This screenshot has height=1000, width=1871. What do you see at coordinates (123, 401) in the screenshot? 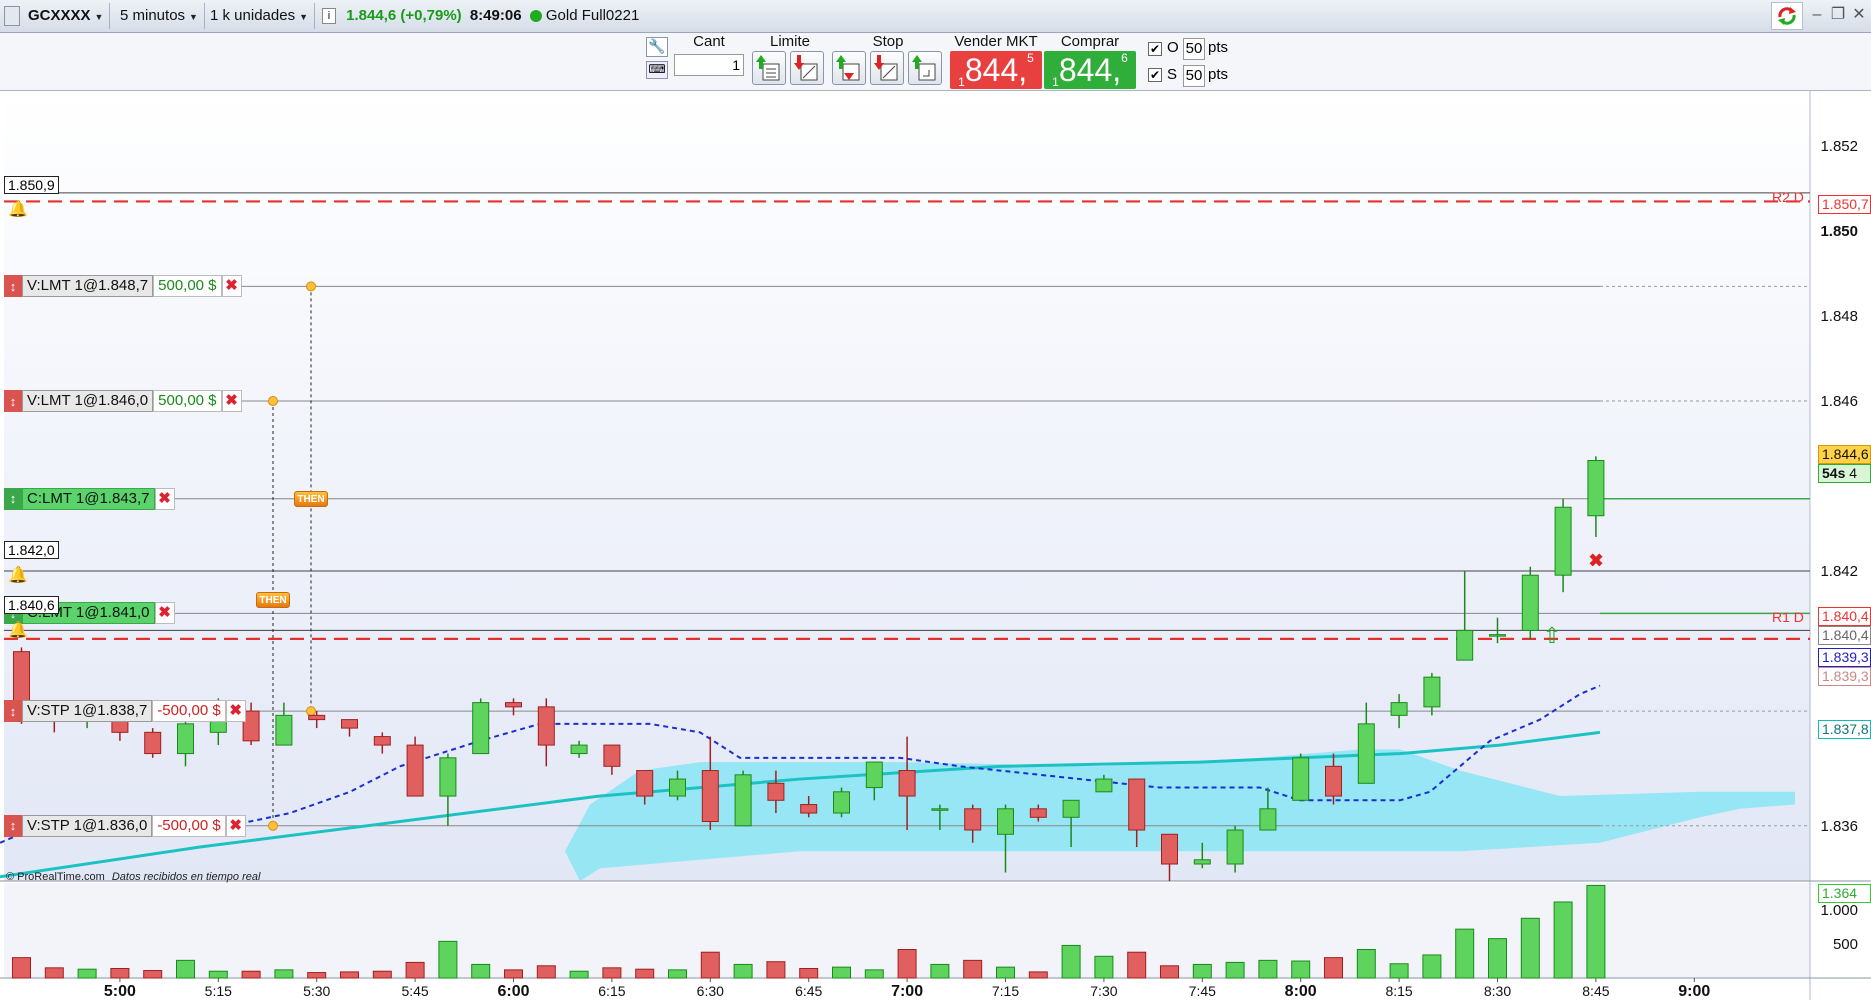
I see `order-label: ↕ V:LMT 1@1.846,0 500,00 $ ✖` at bounding box center [123, 401].